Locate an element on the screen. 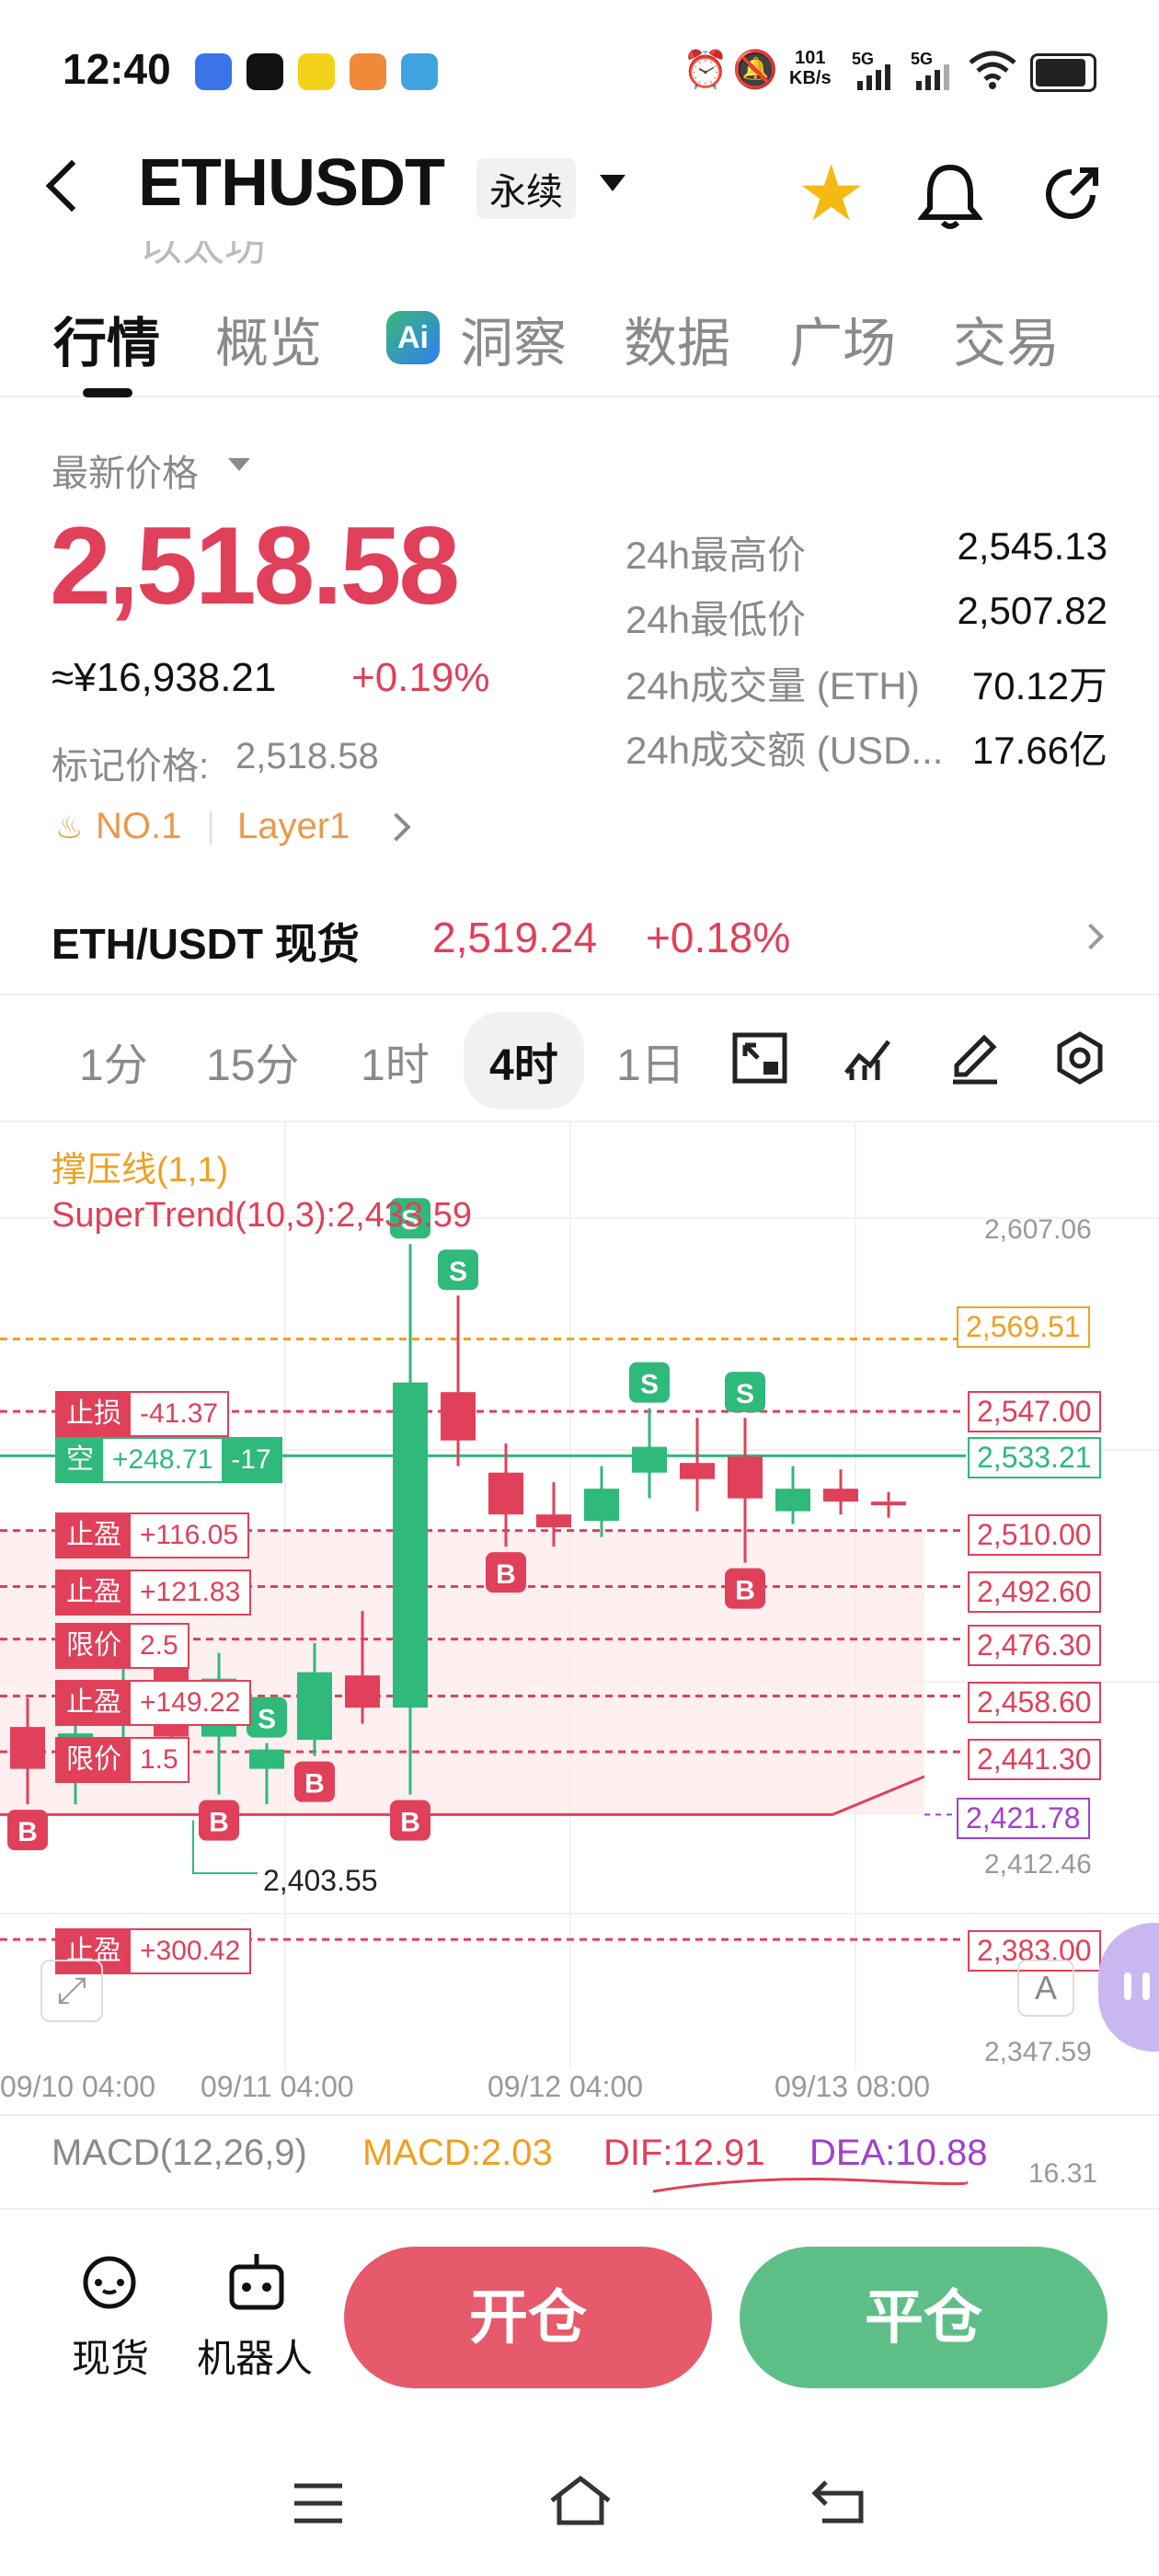 Image resolution: width=1159 pixels, height=2576 pixels. order-stoploss: 止损 -41.37 is located at coordinates (142, 1414).